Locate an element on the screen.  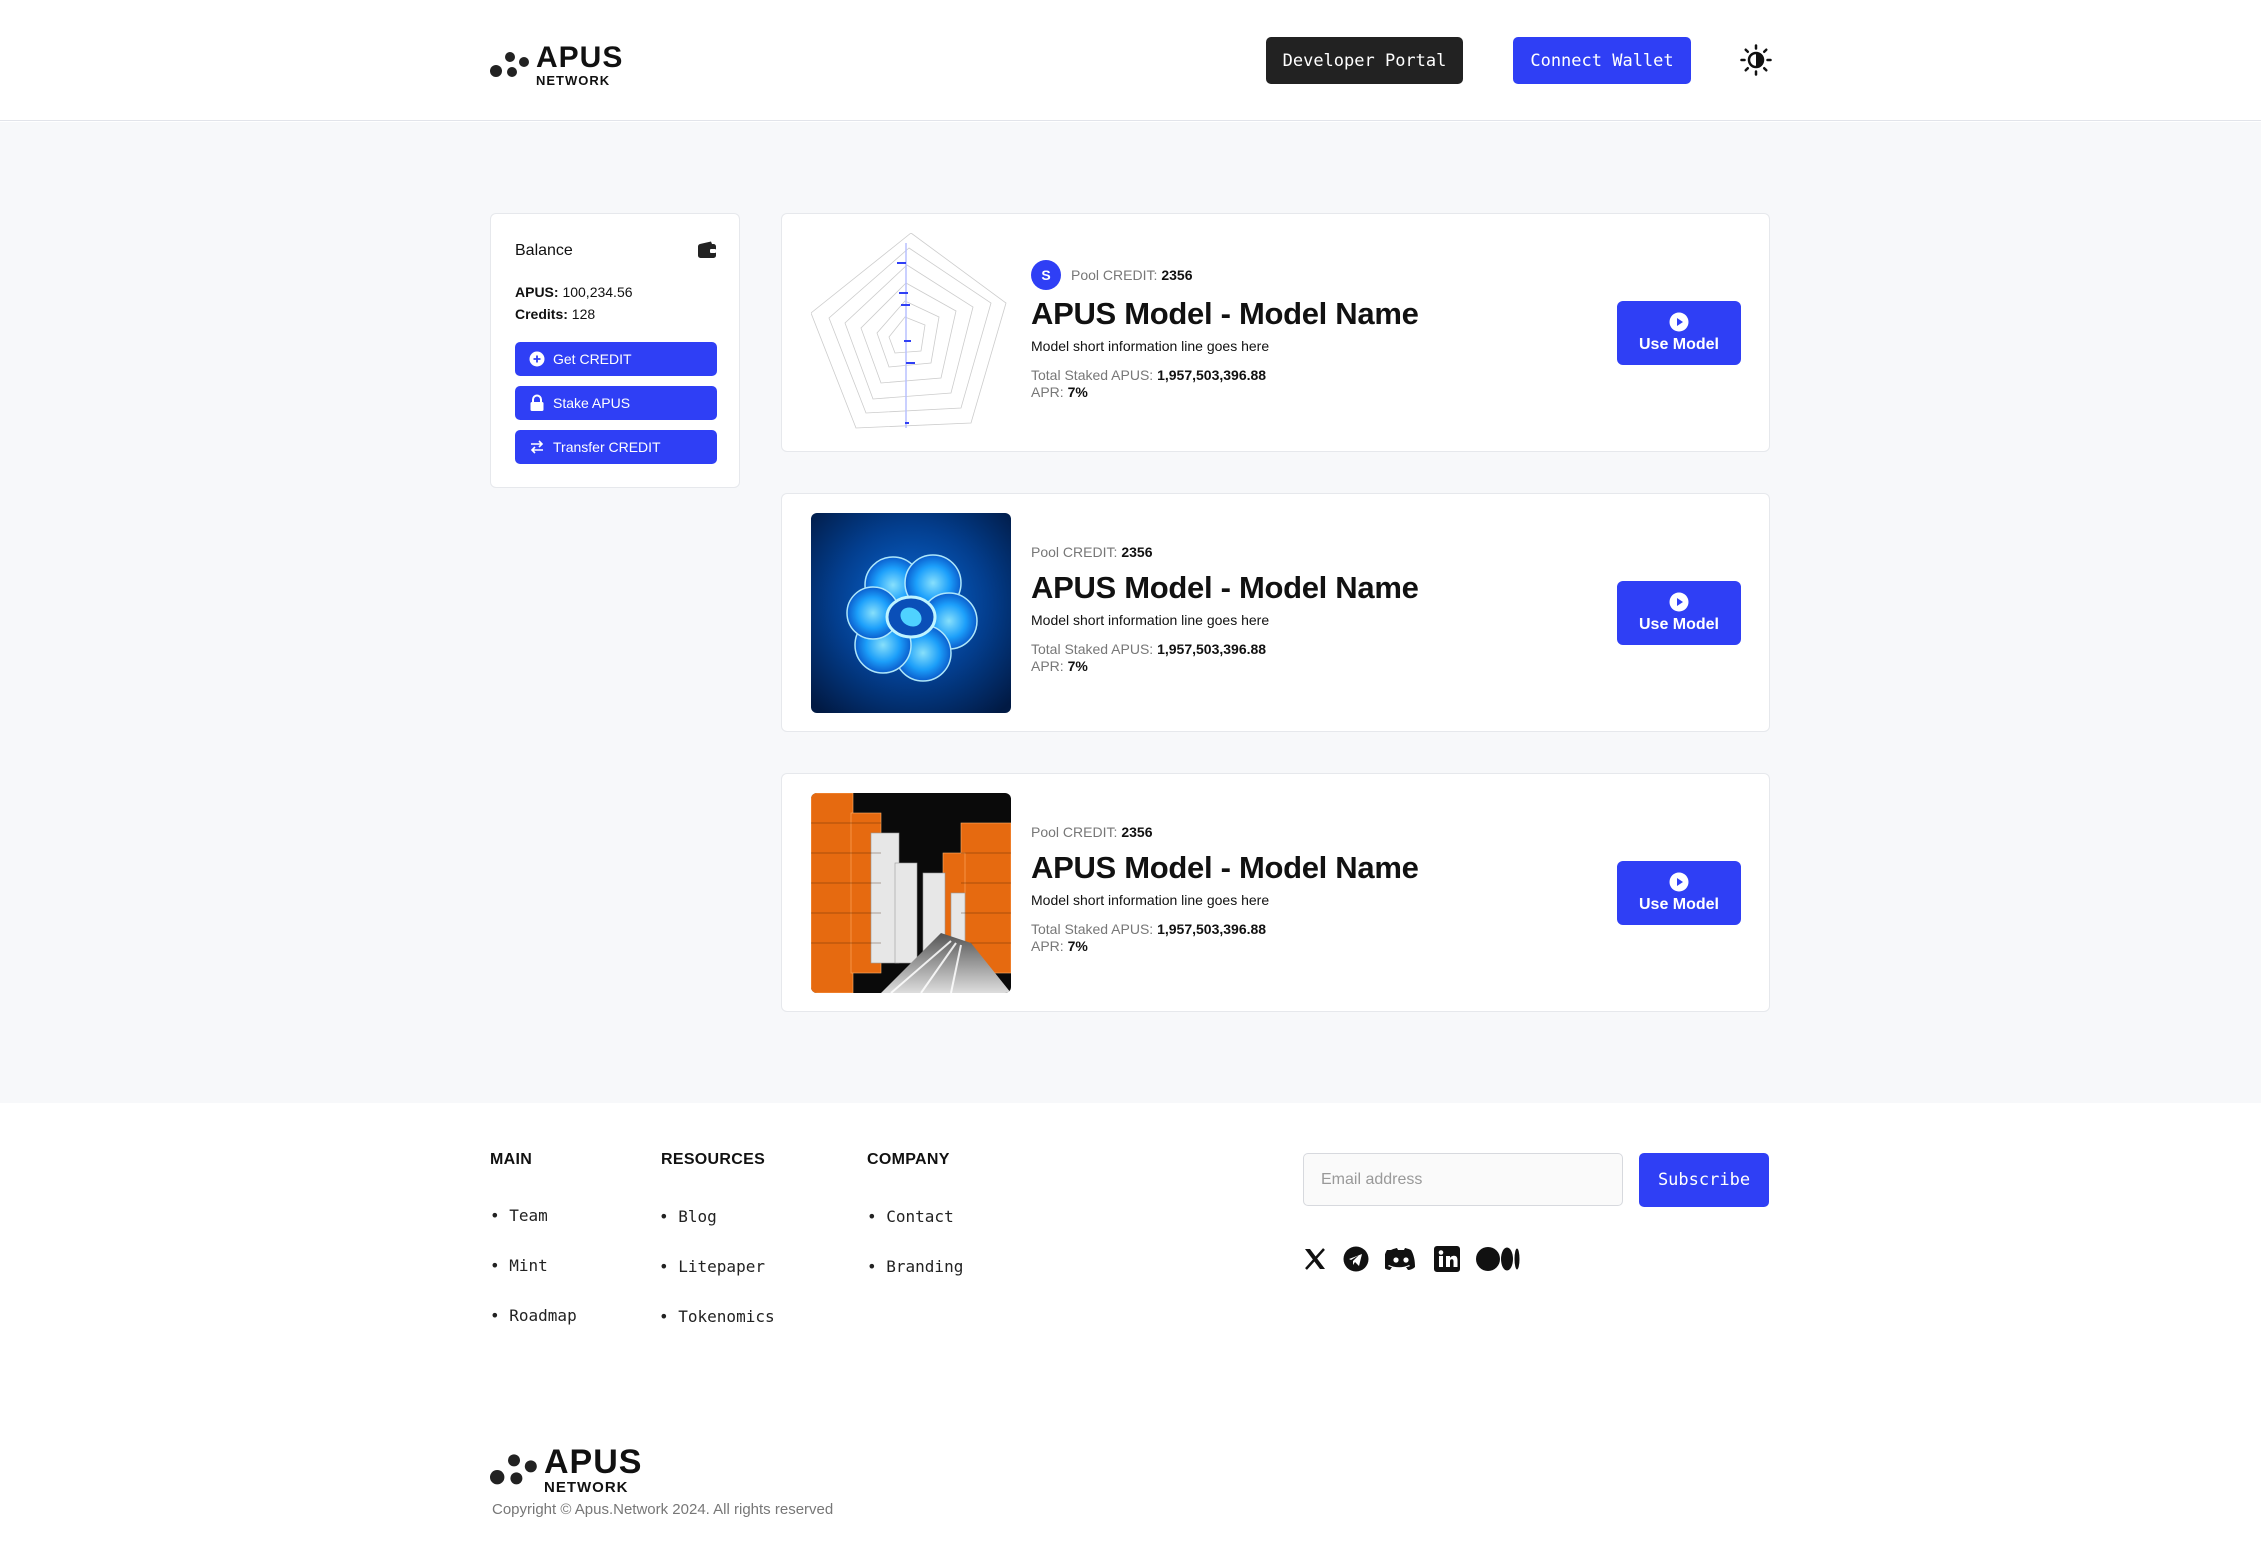
subscribe-button: Subscribe is located at coordinates (1704, 1180).